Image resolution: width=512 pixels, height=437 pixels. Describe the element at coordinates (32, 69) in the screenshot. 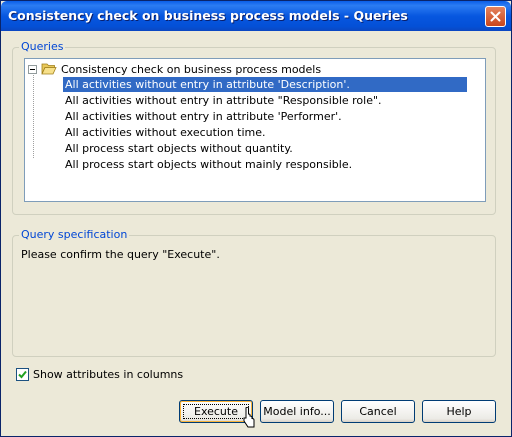

I see `collapse-icon` at that location.